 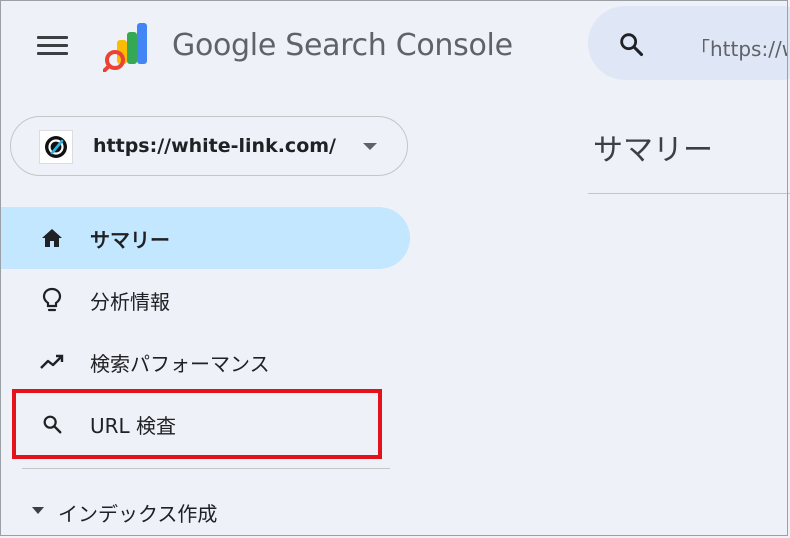 What do you see at coordinates (52, 362) in the screenshot?
I see `trending-up-icon` at bounding box center [52, 362].